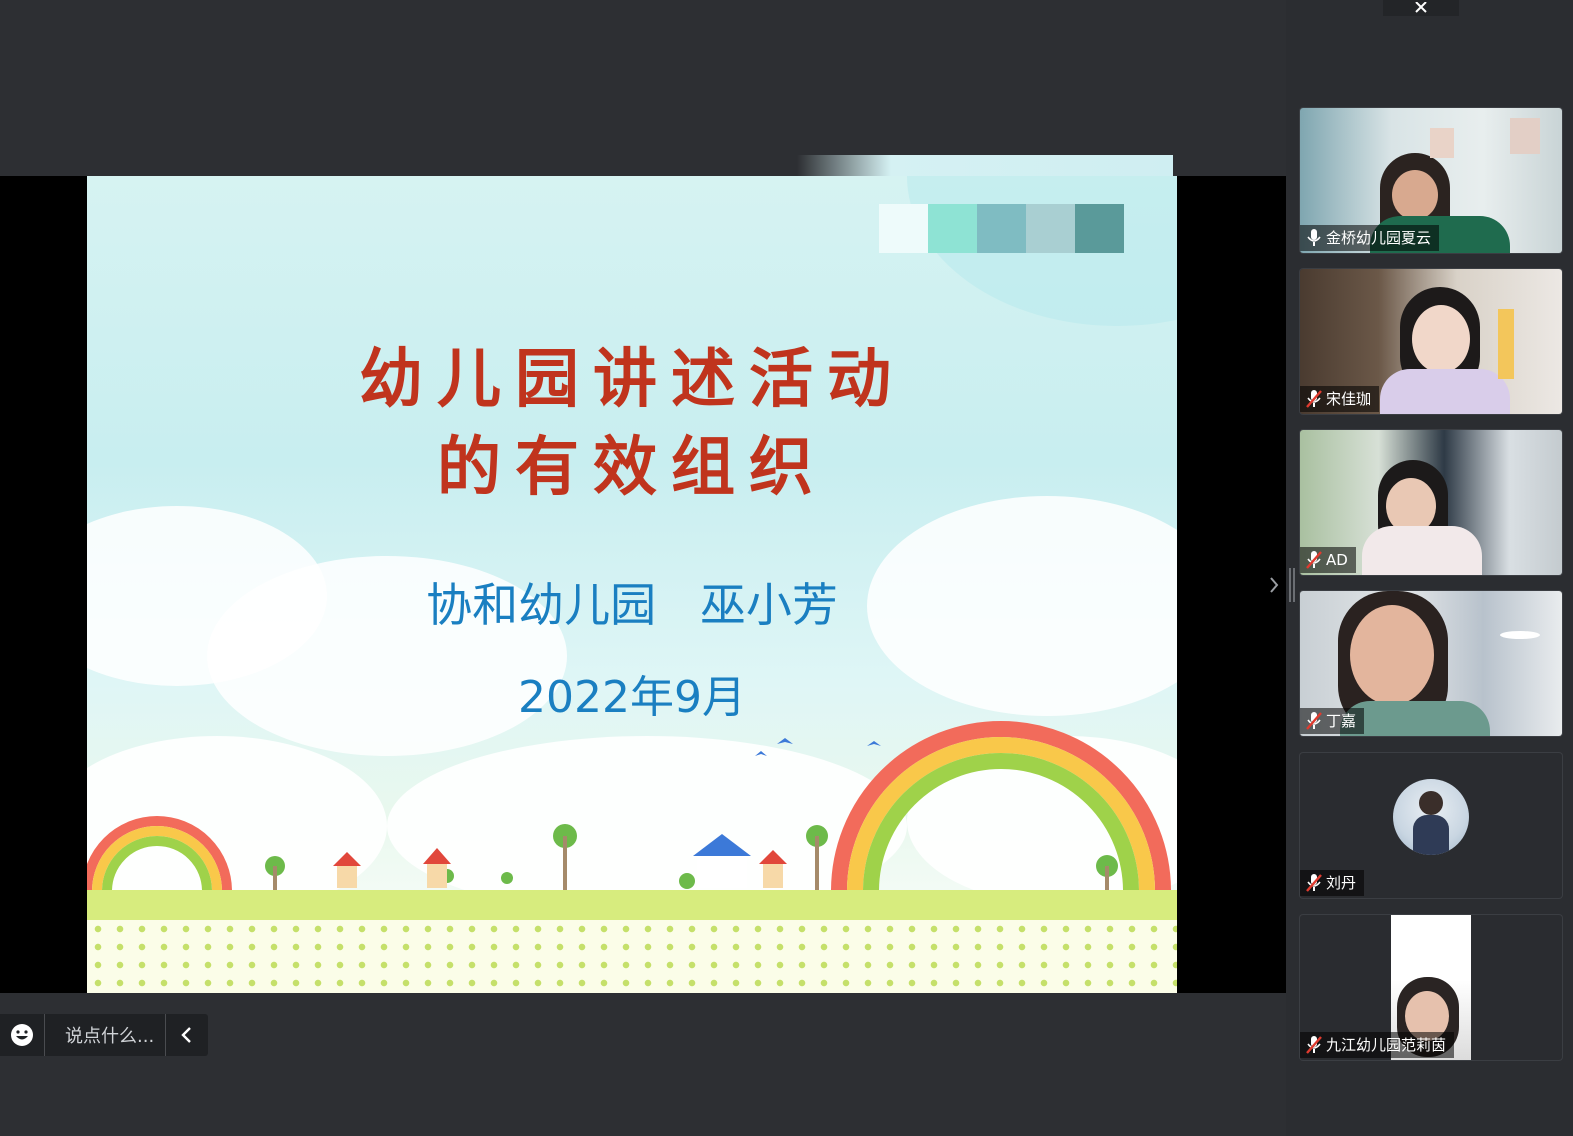 Image resolution: width=1573 pixels, height=1136 pixels. I want to click on participant-tile: AD, so click(1431, 502).